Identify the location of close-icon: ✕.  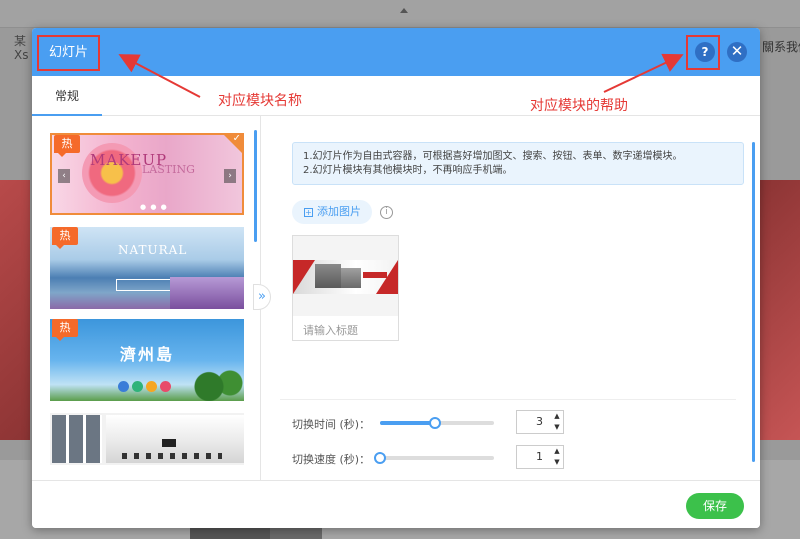
(737, 52).